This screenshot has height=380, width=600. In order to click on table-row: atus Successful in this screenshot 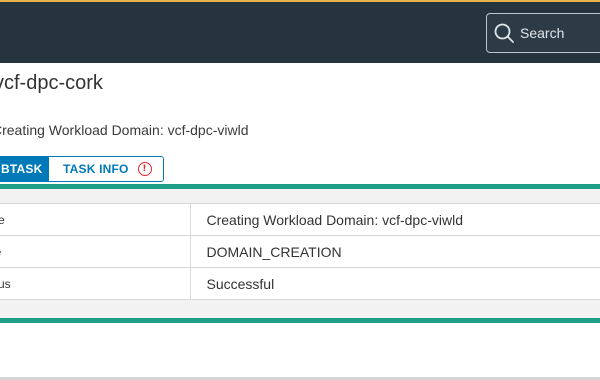, I will do `click(300, 283)`.